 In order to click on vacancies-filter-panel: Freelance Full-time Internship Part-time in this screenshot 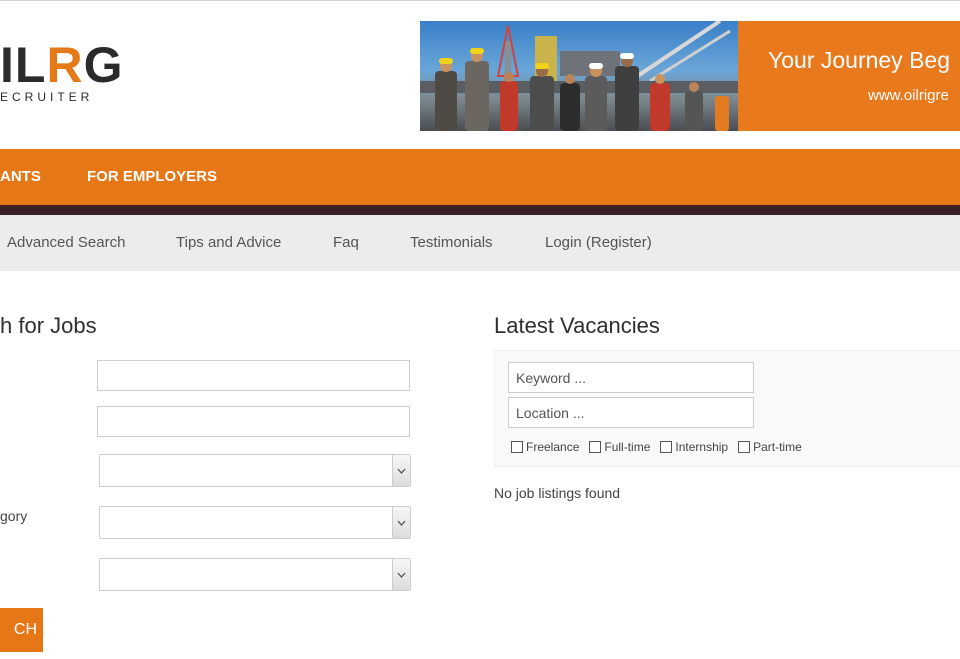, I will do `click(727, 408)`.